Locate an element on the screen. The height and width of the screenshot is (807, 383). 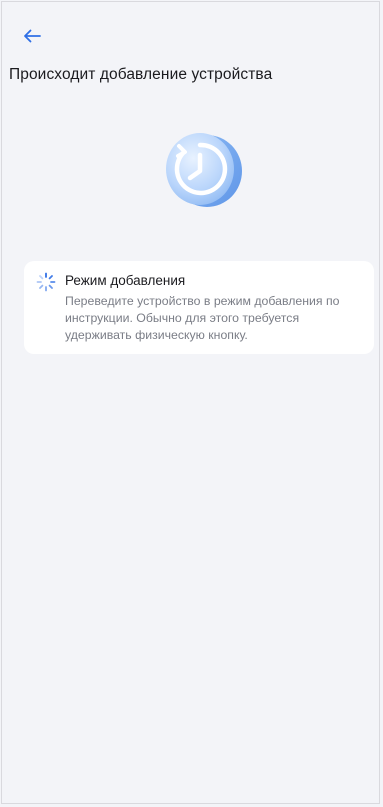
page-title: Происходит добавление устройства is located at coordinates (141, 74).